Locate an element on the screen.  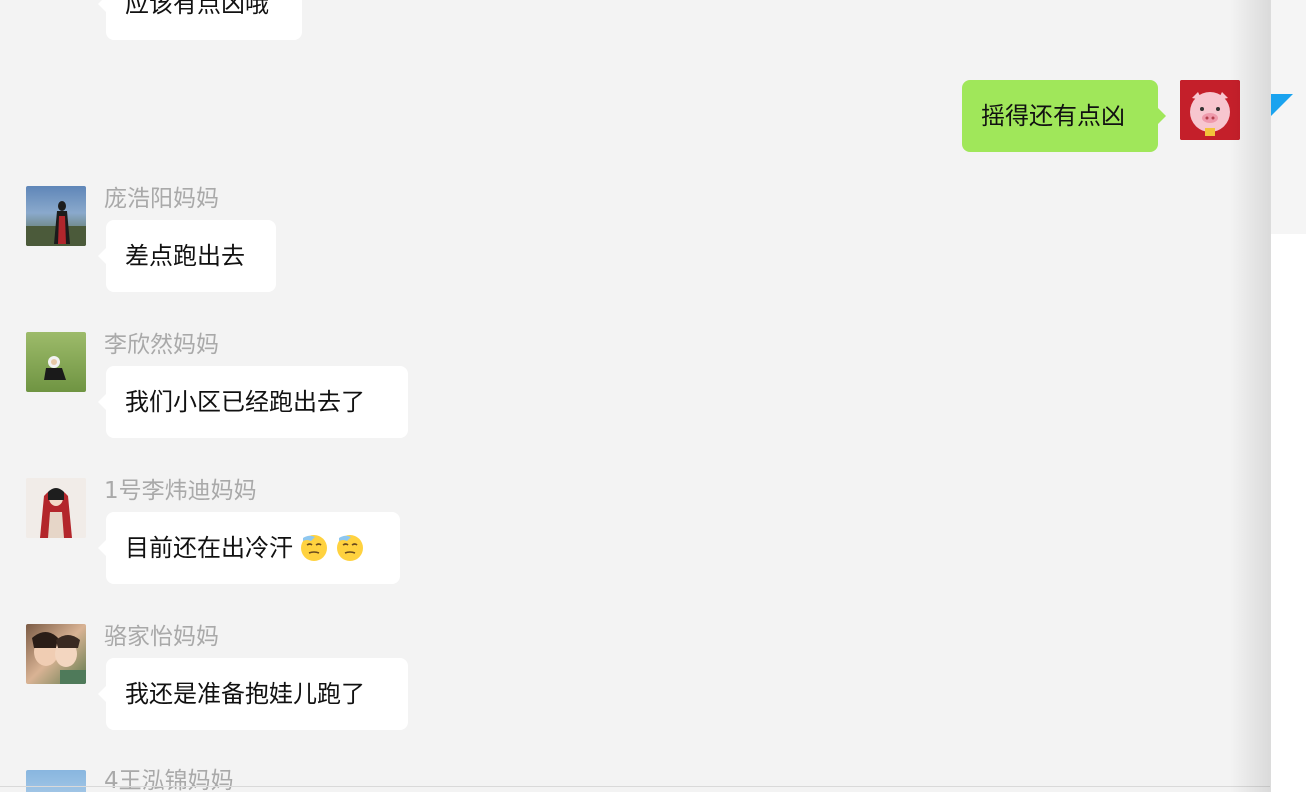
side-panel is located at coordinates (1288, 396).